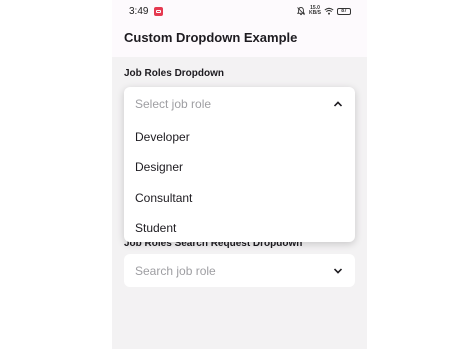  What do you see at coordinates (159, 167) in the screenshot?
I see `dropdown-option-designer: Designer` at bounding box center [159, 167].